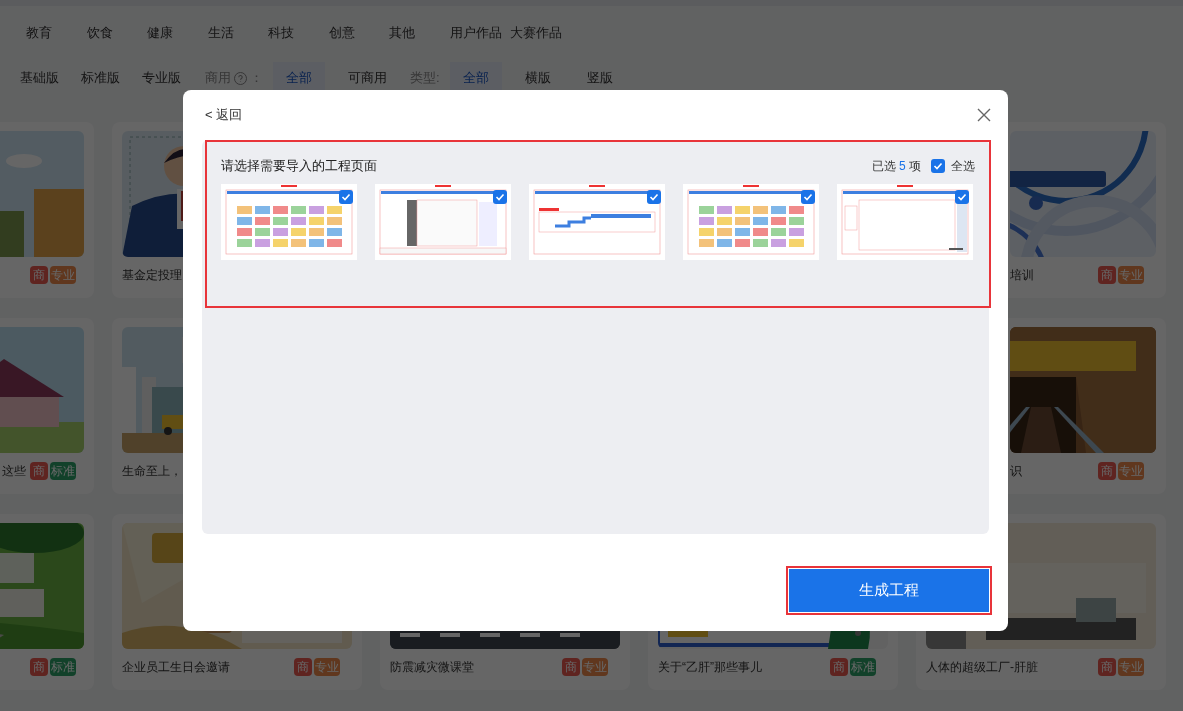 The width and height of the screenshot is (1183, 711). What do you see at coordinates (299, 166) in the screenshot?
I see `panel-title: 请选择需要导入的工程页面` at bounding box center [299, 166].